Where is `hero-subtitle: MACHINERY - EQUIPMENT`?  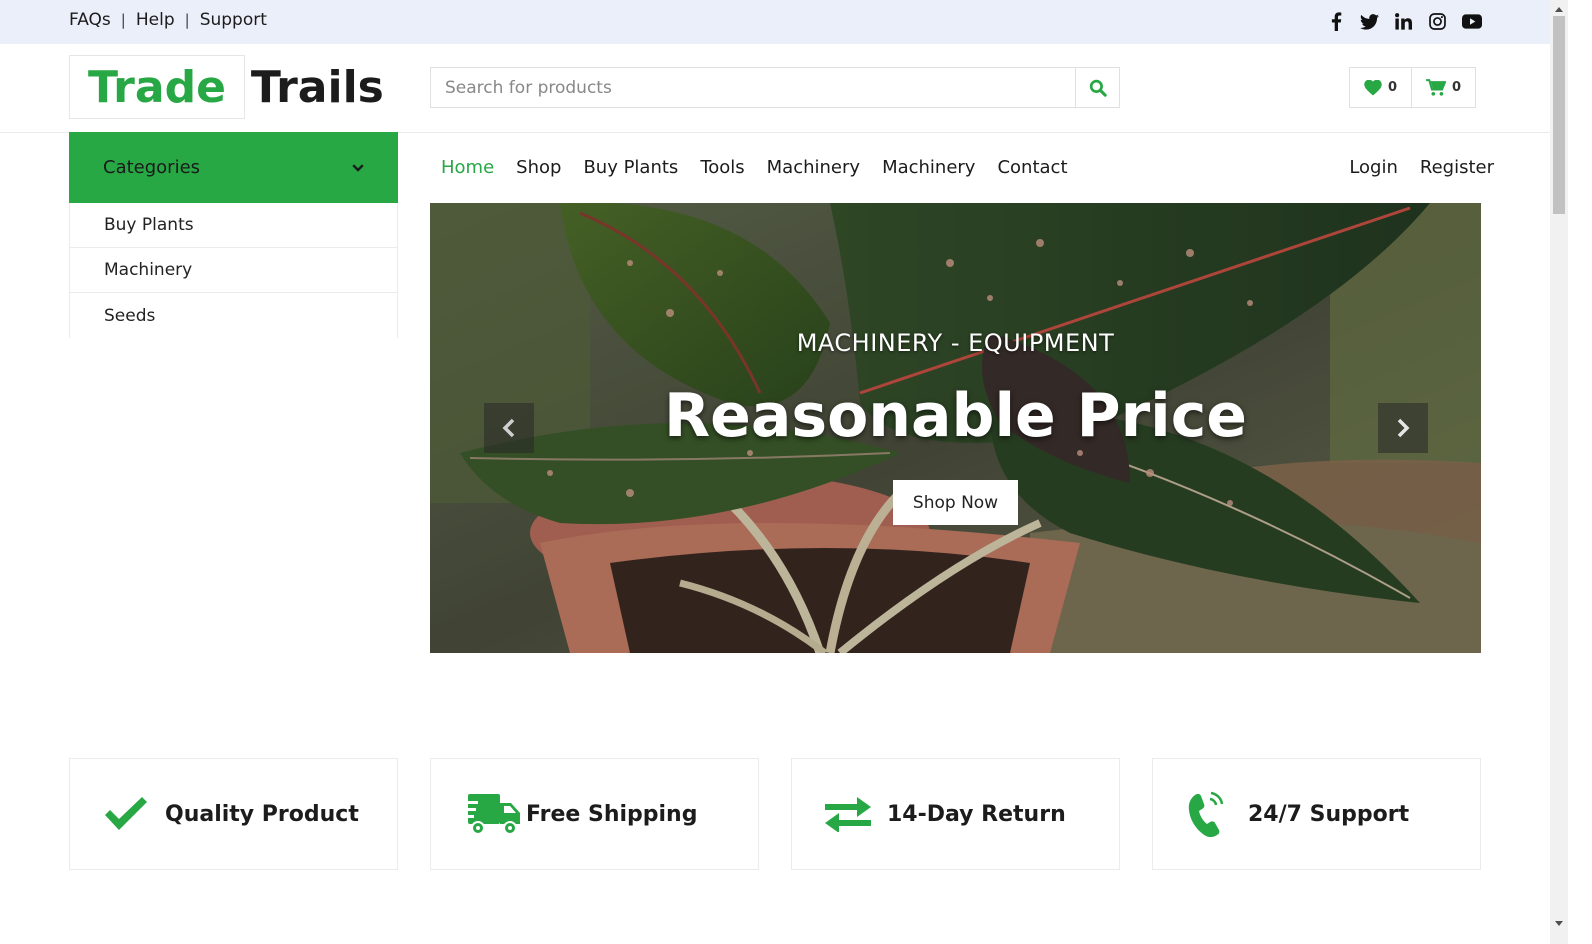
hero-subtitle: MACHINERY - EQUIPMENT is located at coordinates (955, 343).